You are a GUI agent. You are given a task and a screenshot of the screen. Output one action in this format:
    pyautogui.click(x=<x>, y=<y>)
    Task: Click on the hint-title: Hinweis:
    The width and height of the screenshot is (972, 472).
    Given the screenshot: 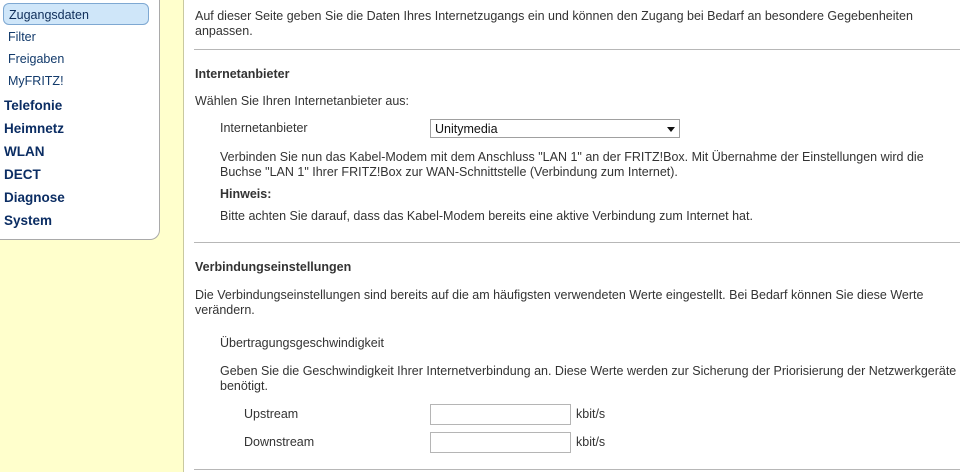 What is the action you would take?
    pyautogui.click(x=246, y=194)
    